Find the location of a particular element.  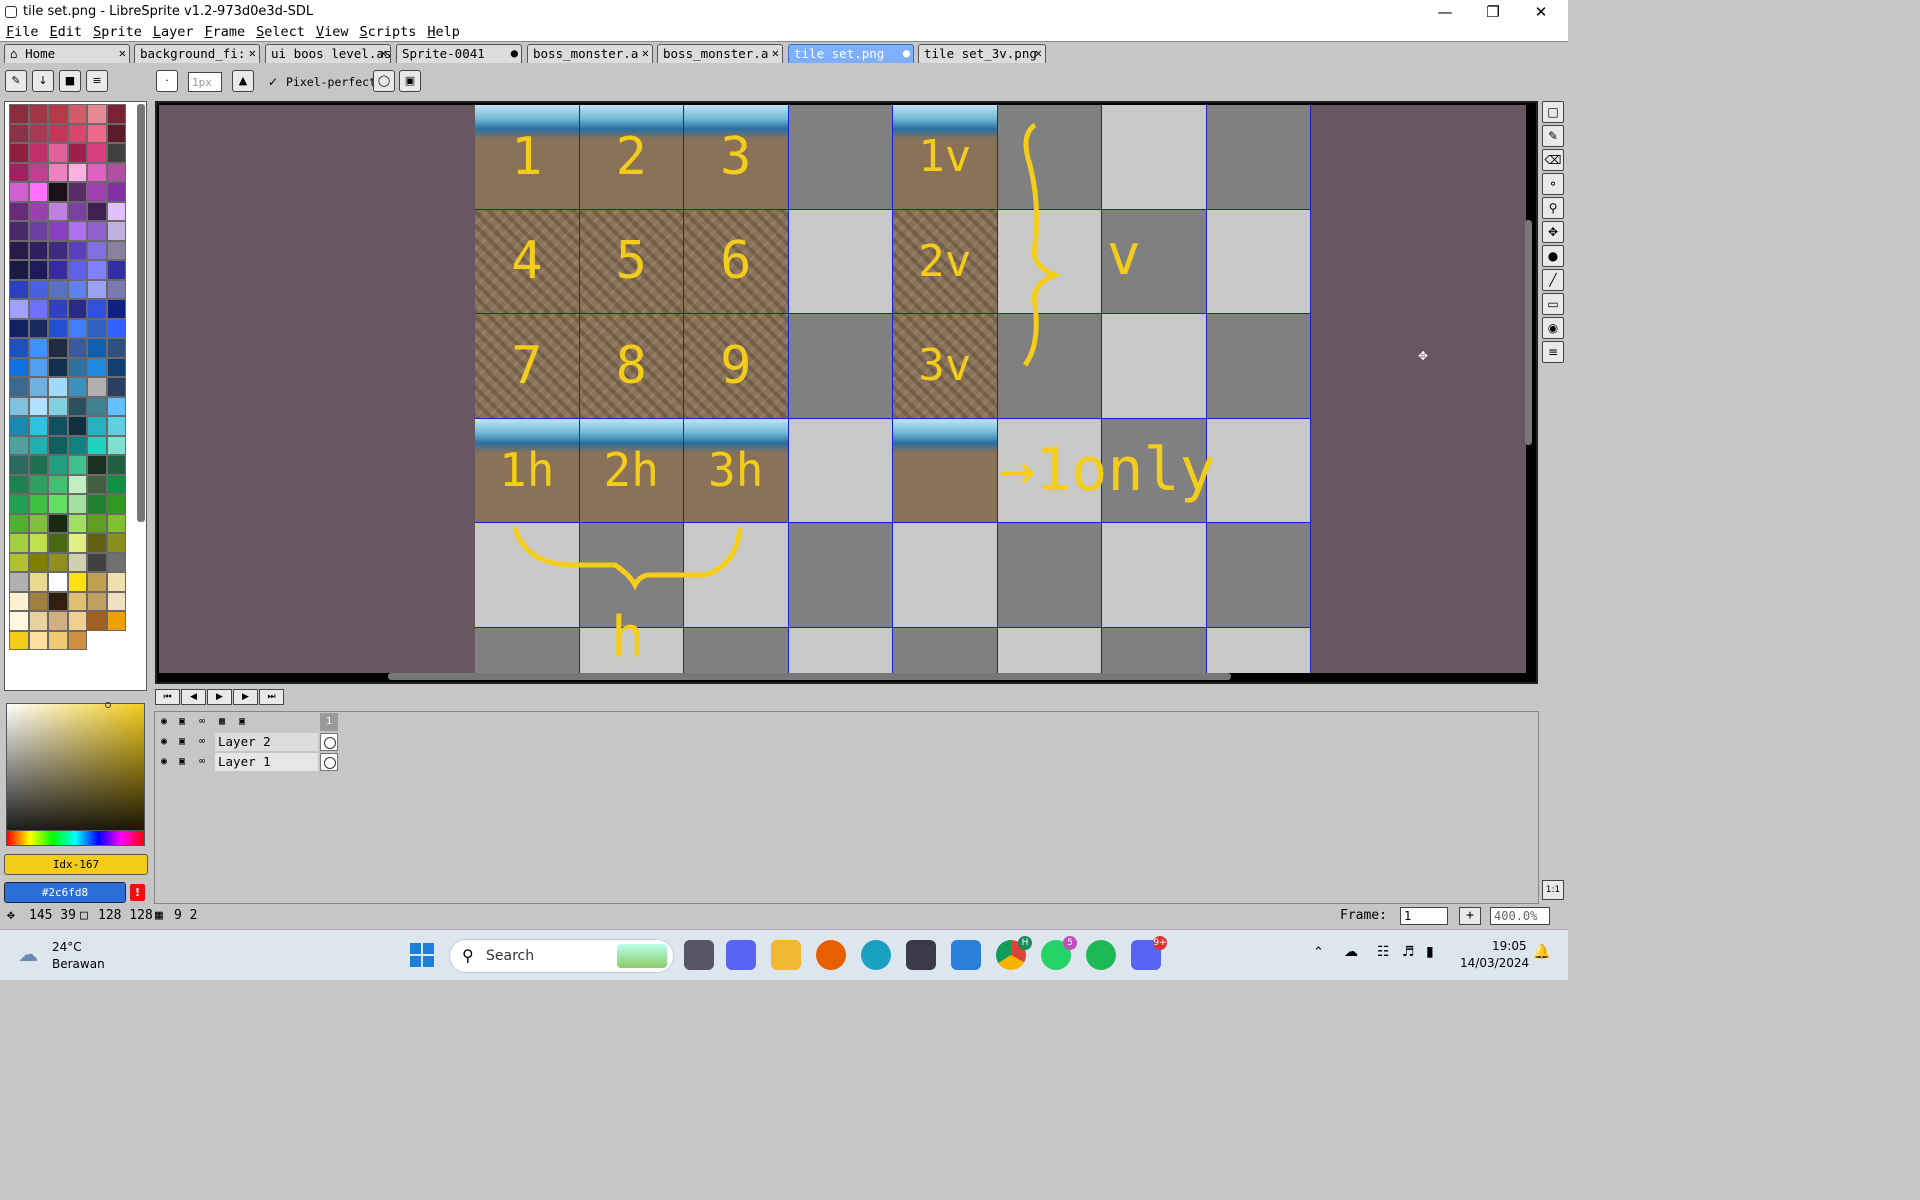

minimize-button: — is located at coordinates (1445, 11).